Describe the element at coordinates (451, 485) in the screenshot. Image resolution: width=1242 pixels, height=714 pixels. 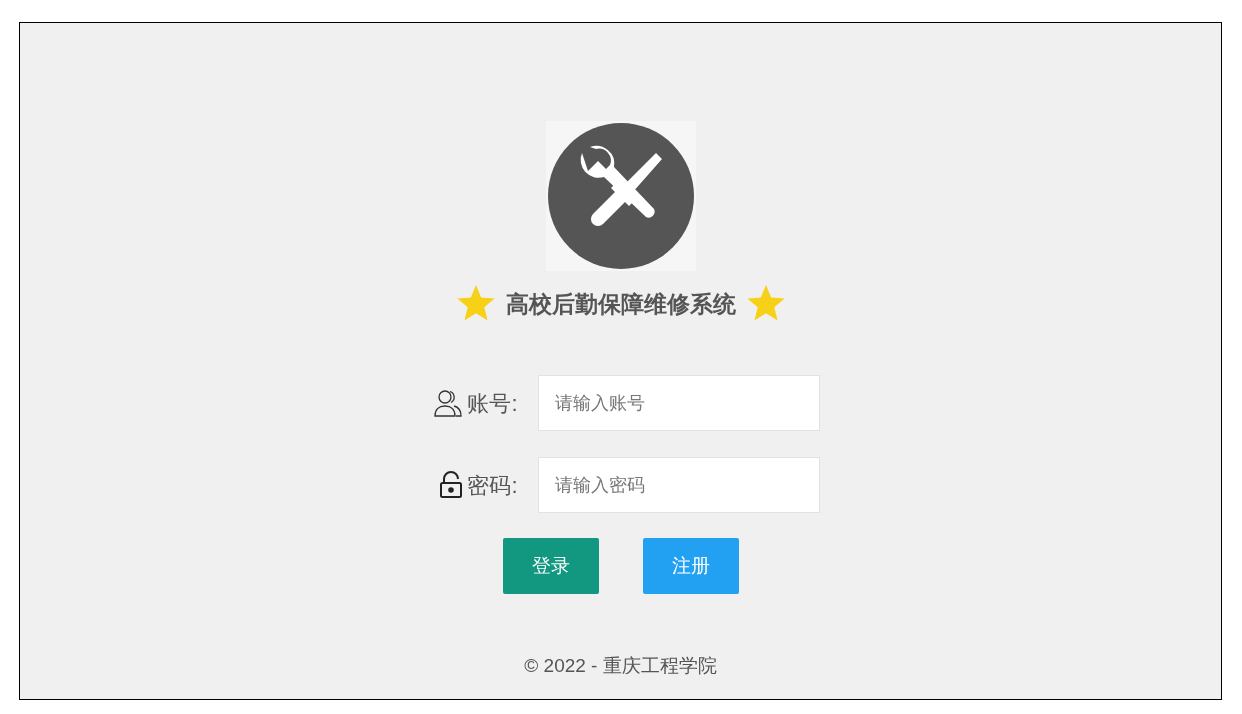
I see `unlocked-padlock-icon` at that location.